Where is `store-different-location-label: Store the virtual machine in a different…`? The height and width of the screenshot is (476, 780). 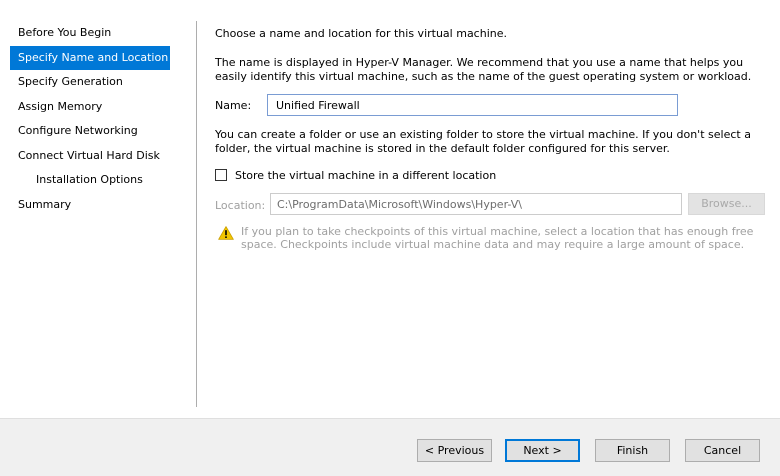 store-different-location-label: Store the virtual machine in a different… is located at coordinates (366, 175).